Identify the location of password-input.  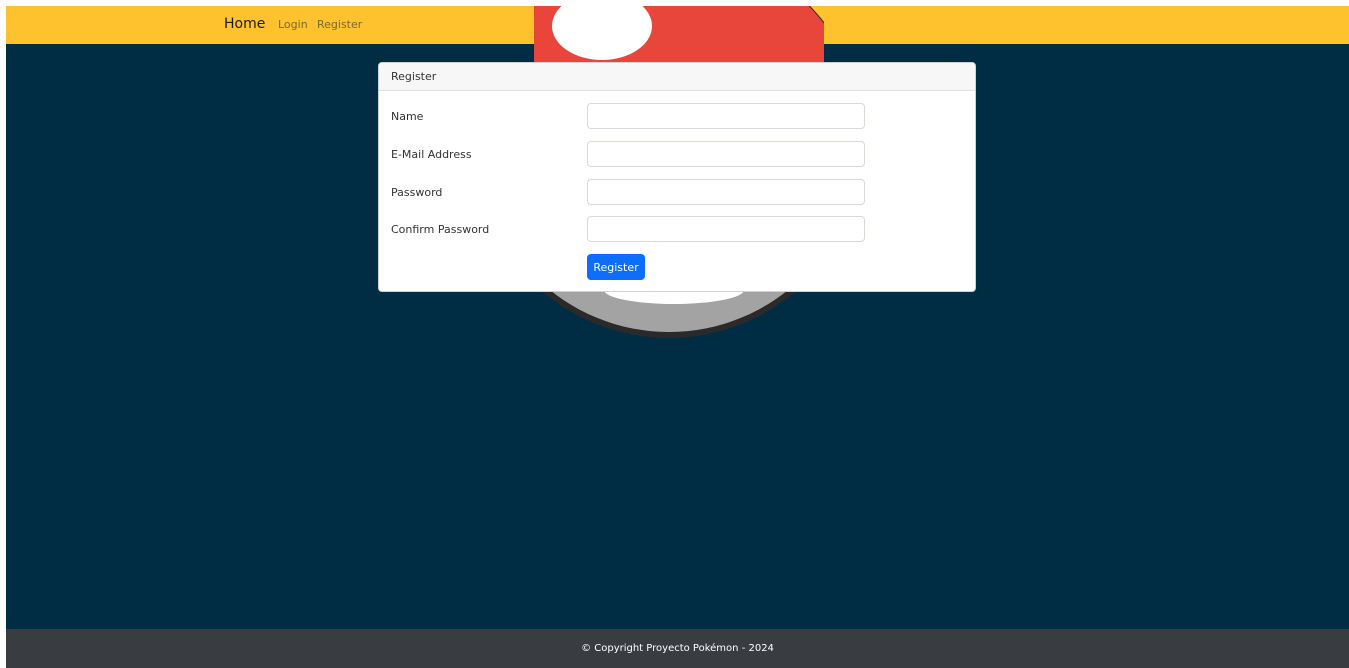
(726, 192).